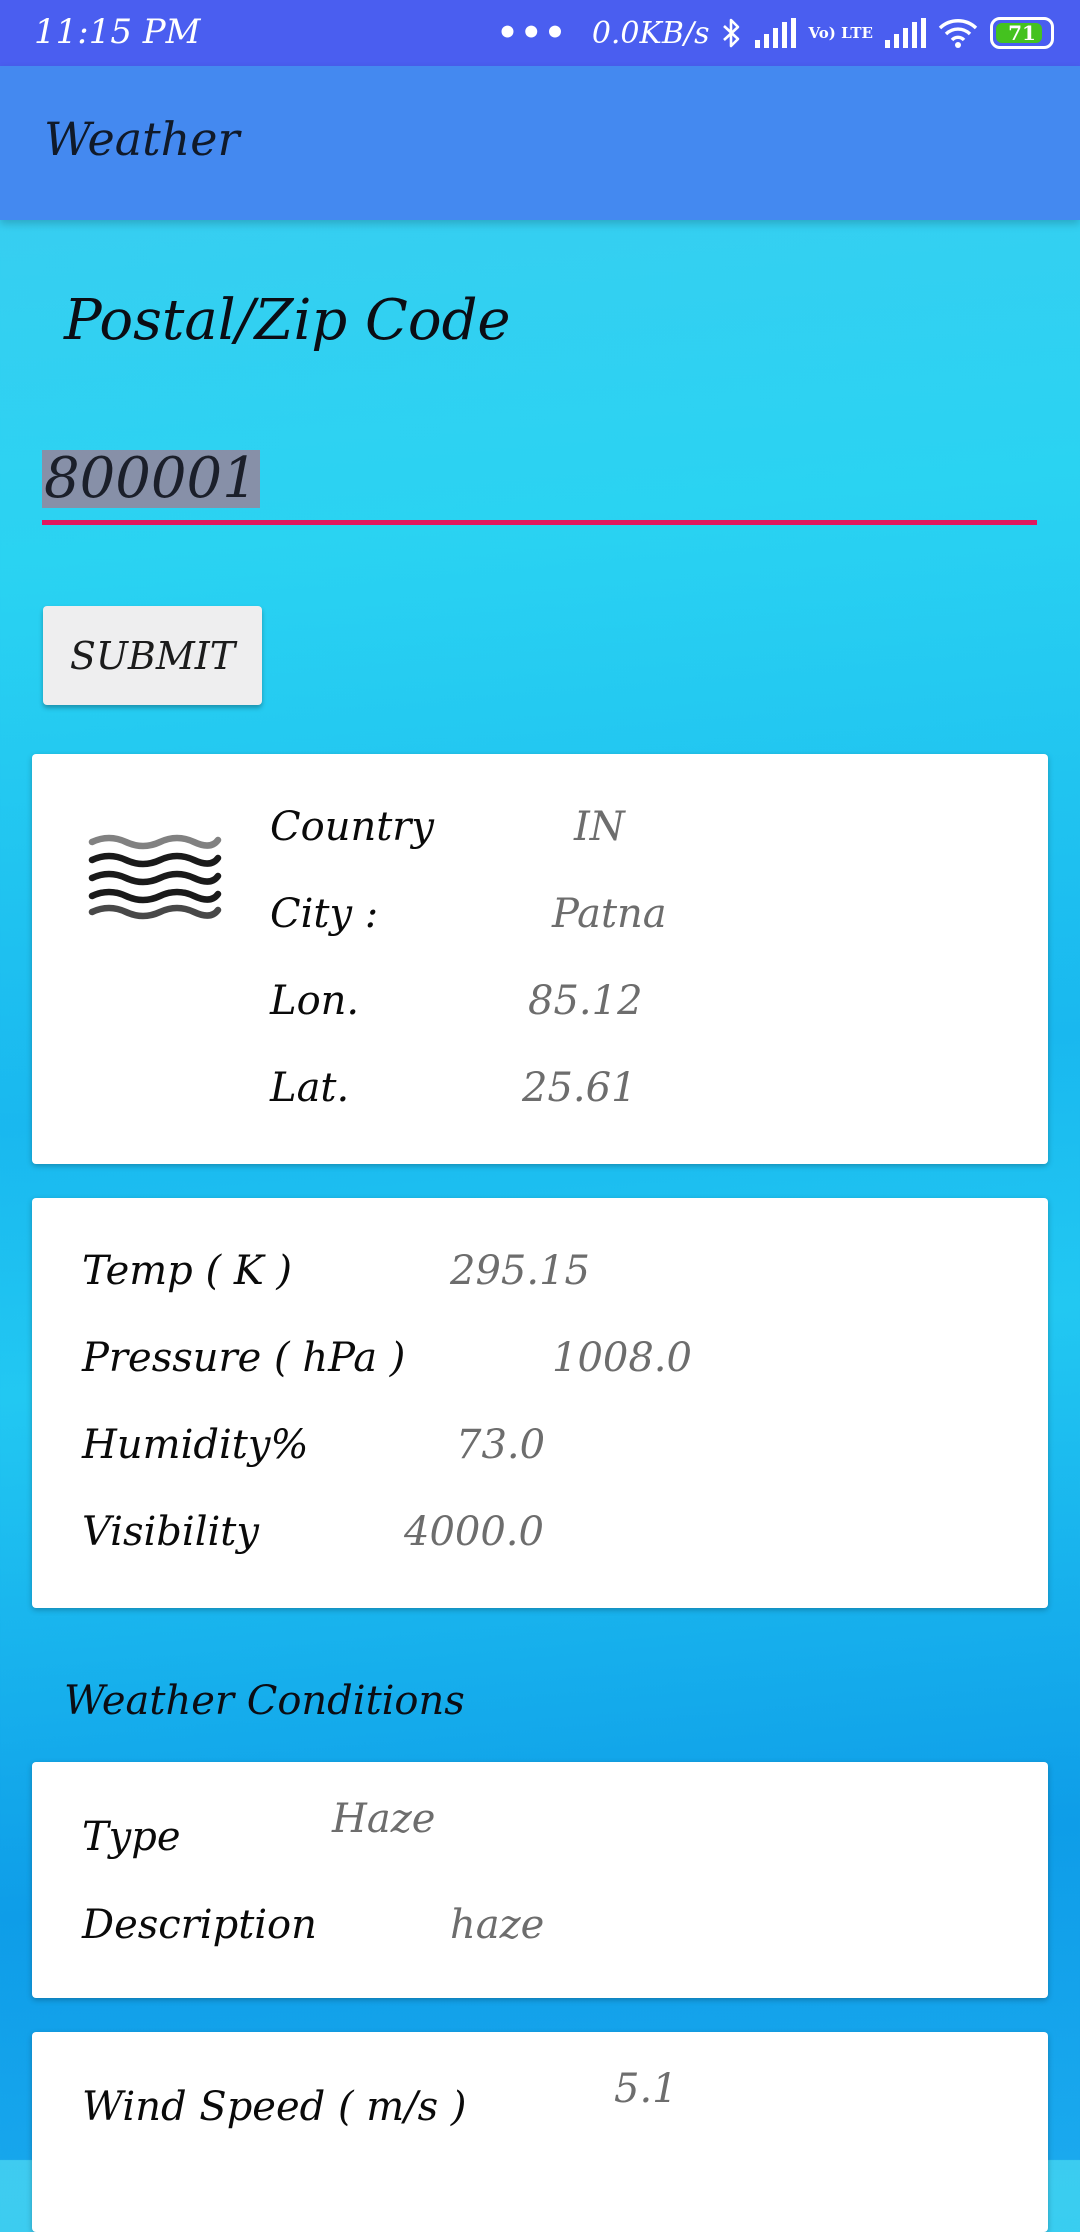 This screenshot has width=1080, height=2232. What do you see at coordinates (187, 1271) in the screenshot?
I see `temp-label: Temp ( K )` at bounding box center [187, 1271].